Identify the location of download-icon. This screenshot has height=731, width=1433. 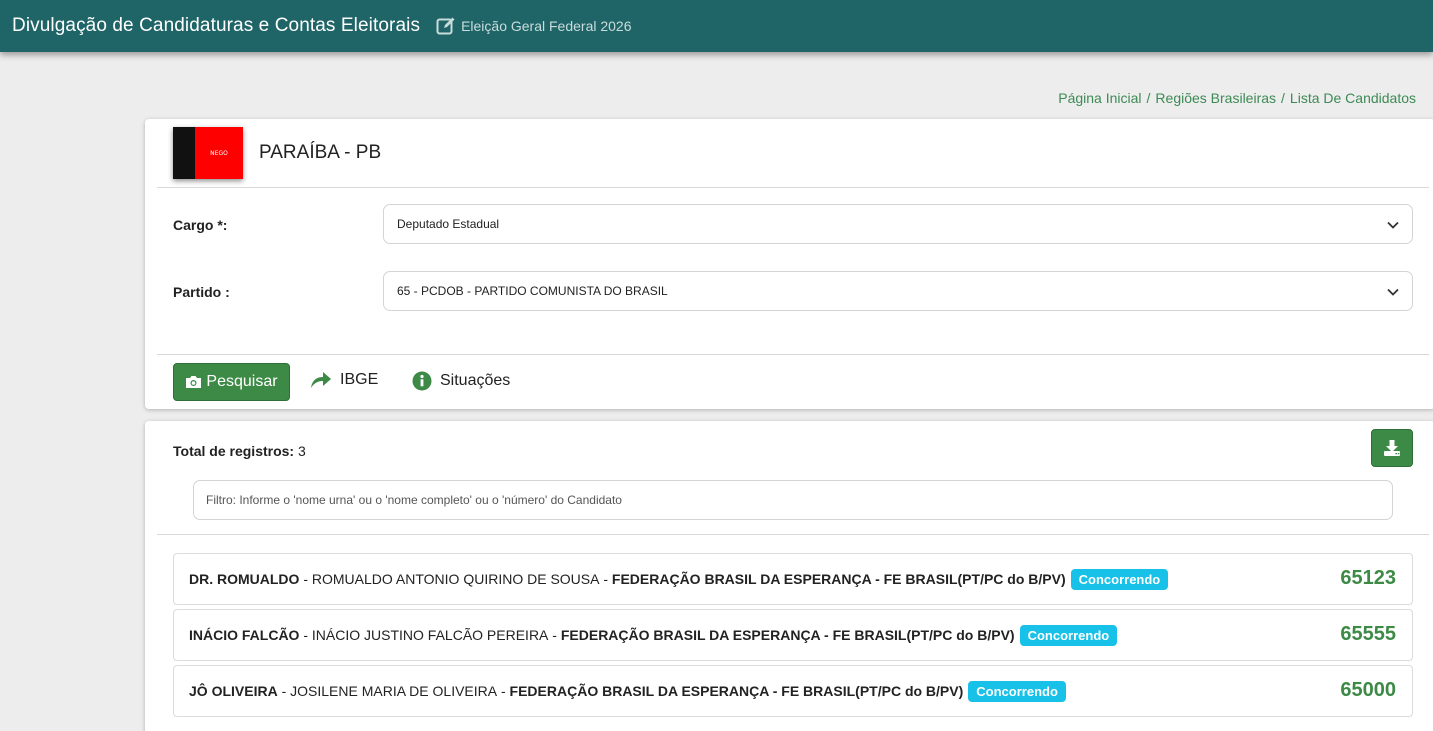
(1392, 448).